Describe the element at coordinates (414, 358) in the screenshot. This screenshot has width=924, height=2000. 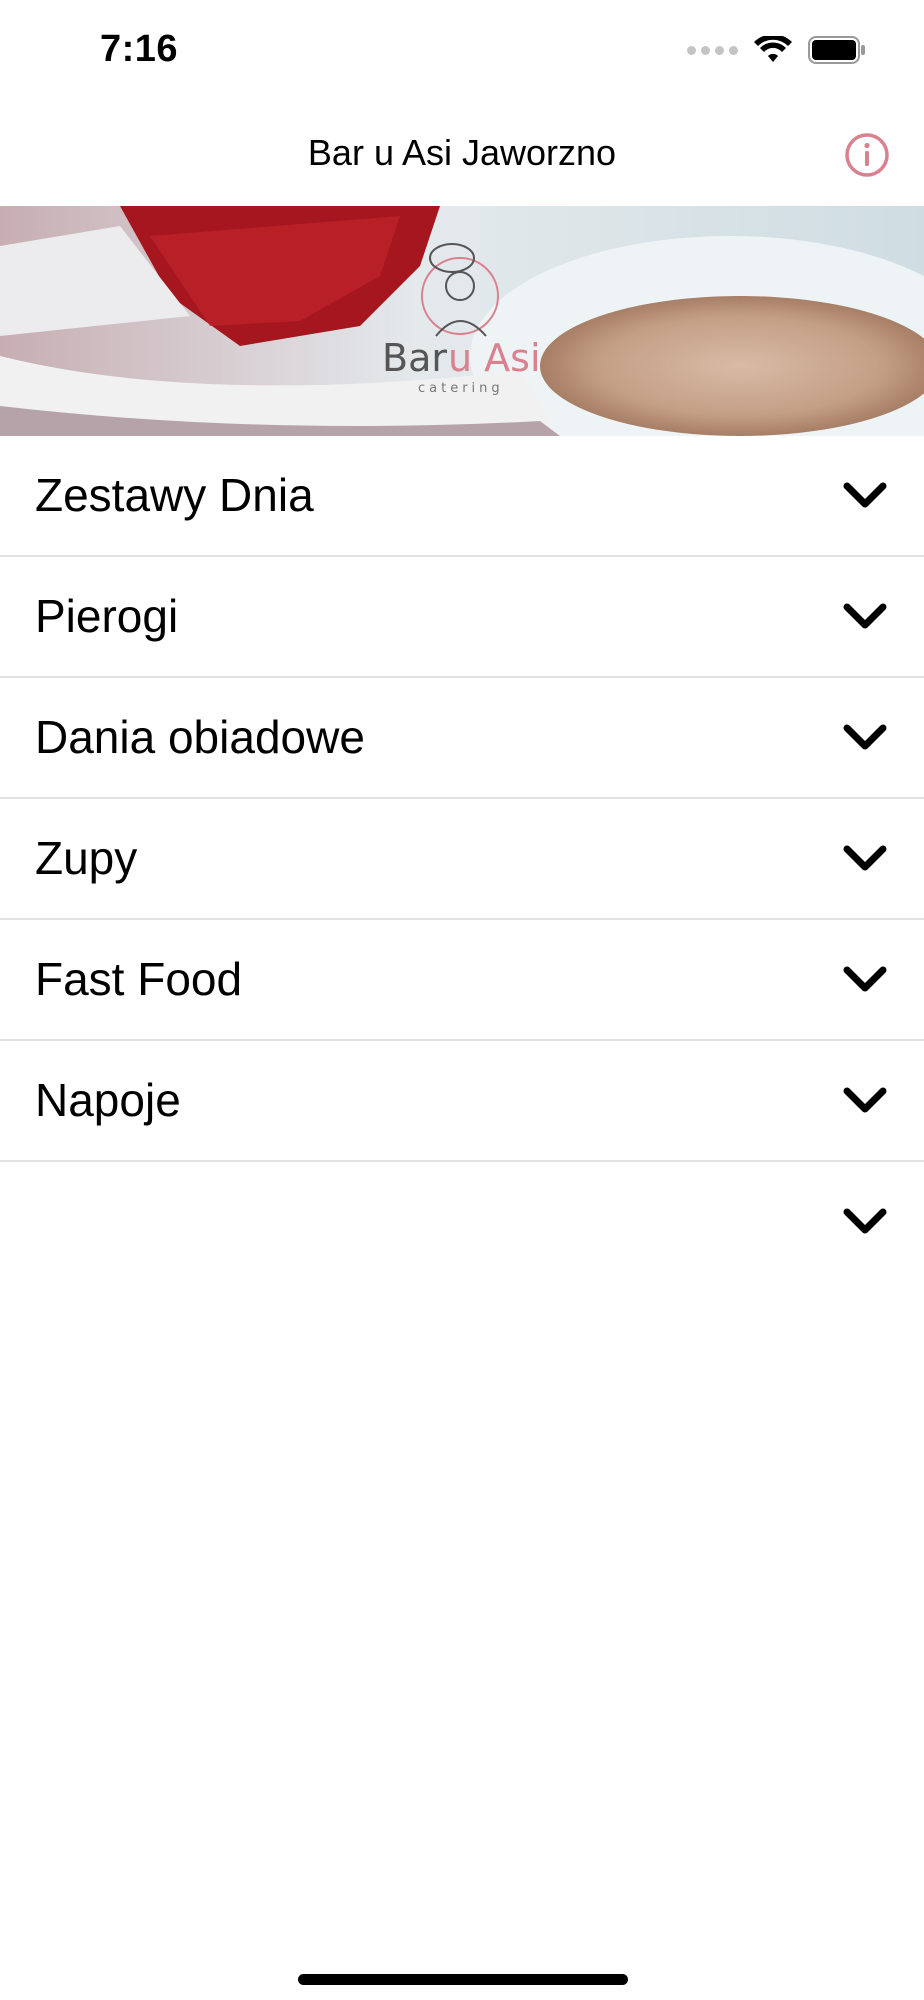
I see `svg-text: Bar` at that location.